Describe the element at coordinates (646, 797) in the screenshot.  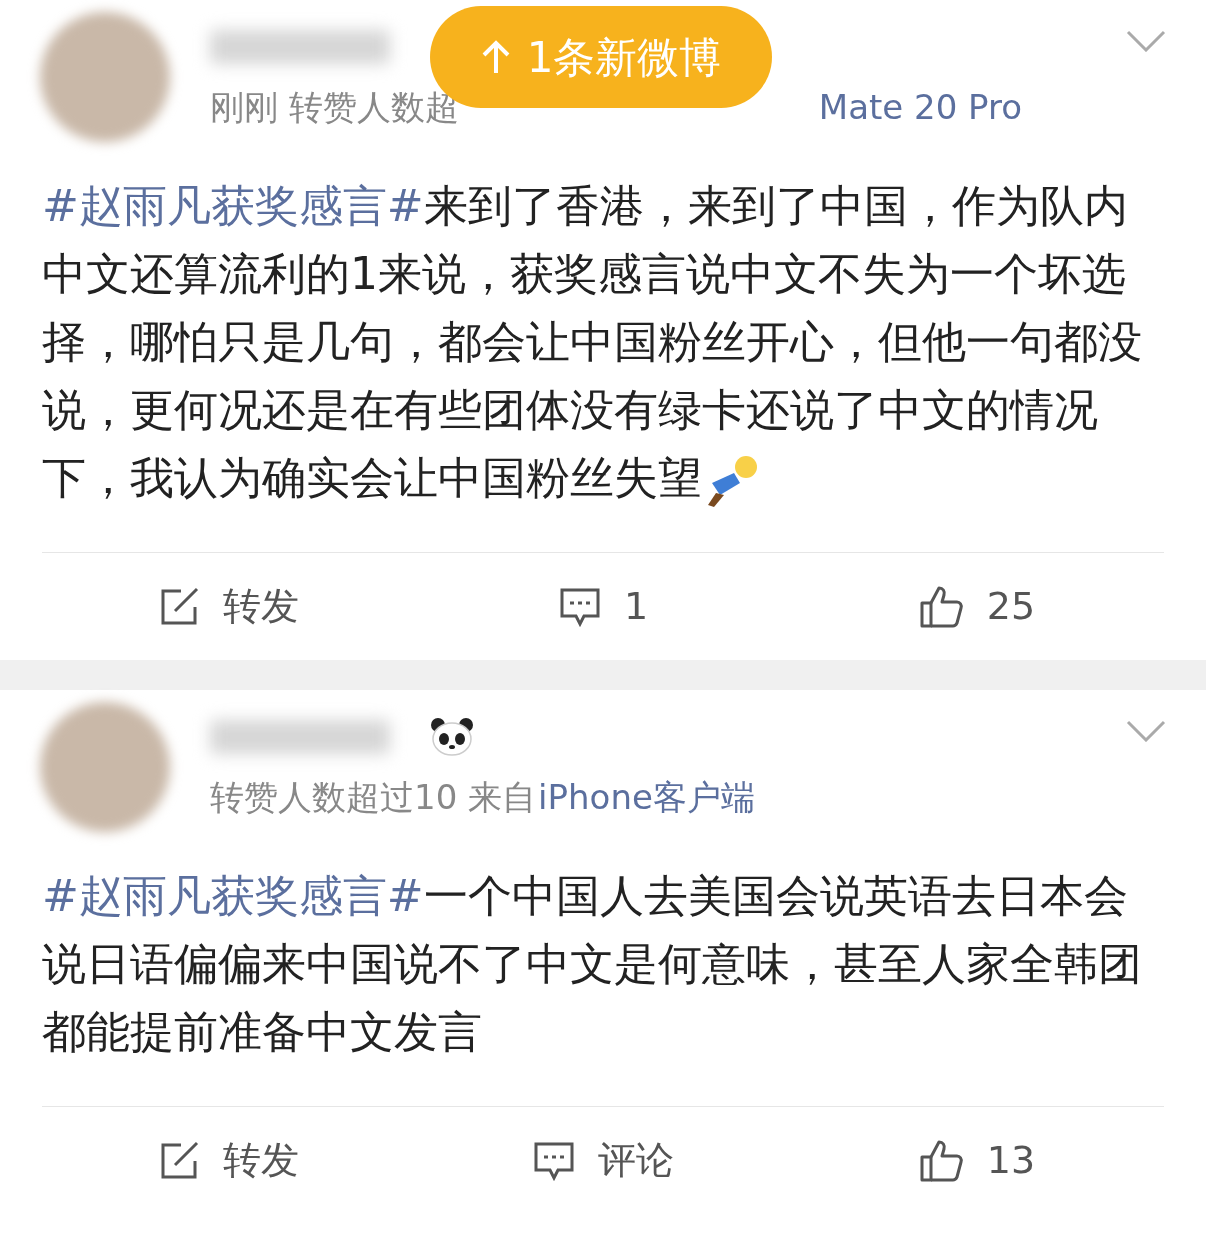
I see `post-source: iPhone客户端` at that location.